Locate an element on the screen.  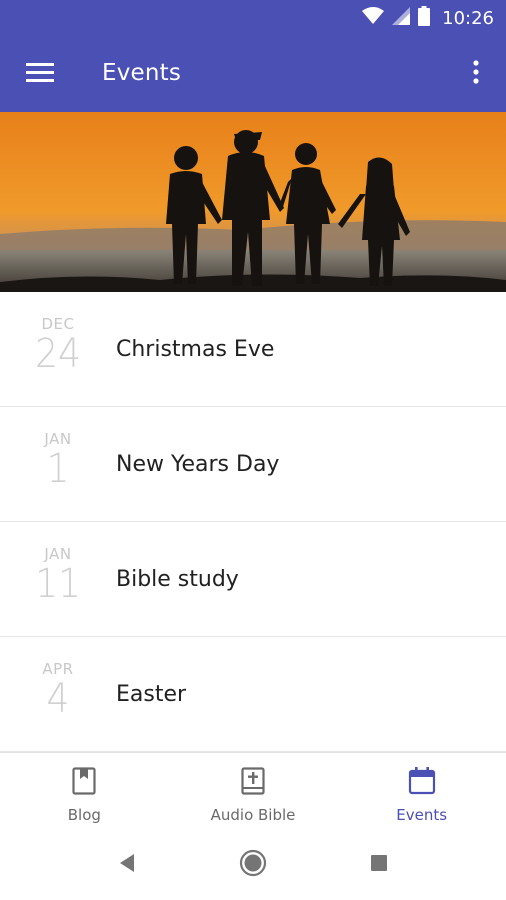
home-button is located at coordinates (253, 865).